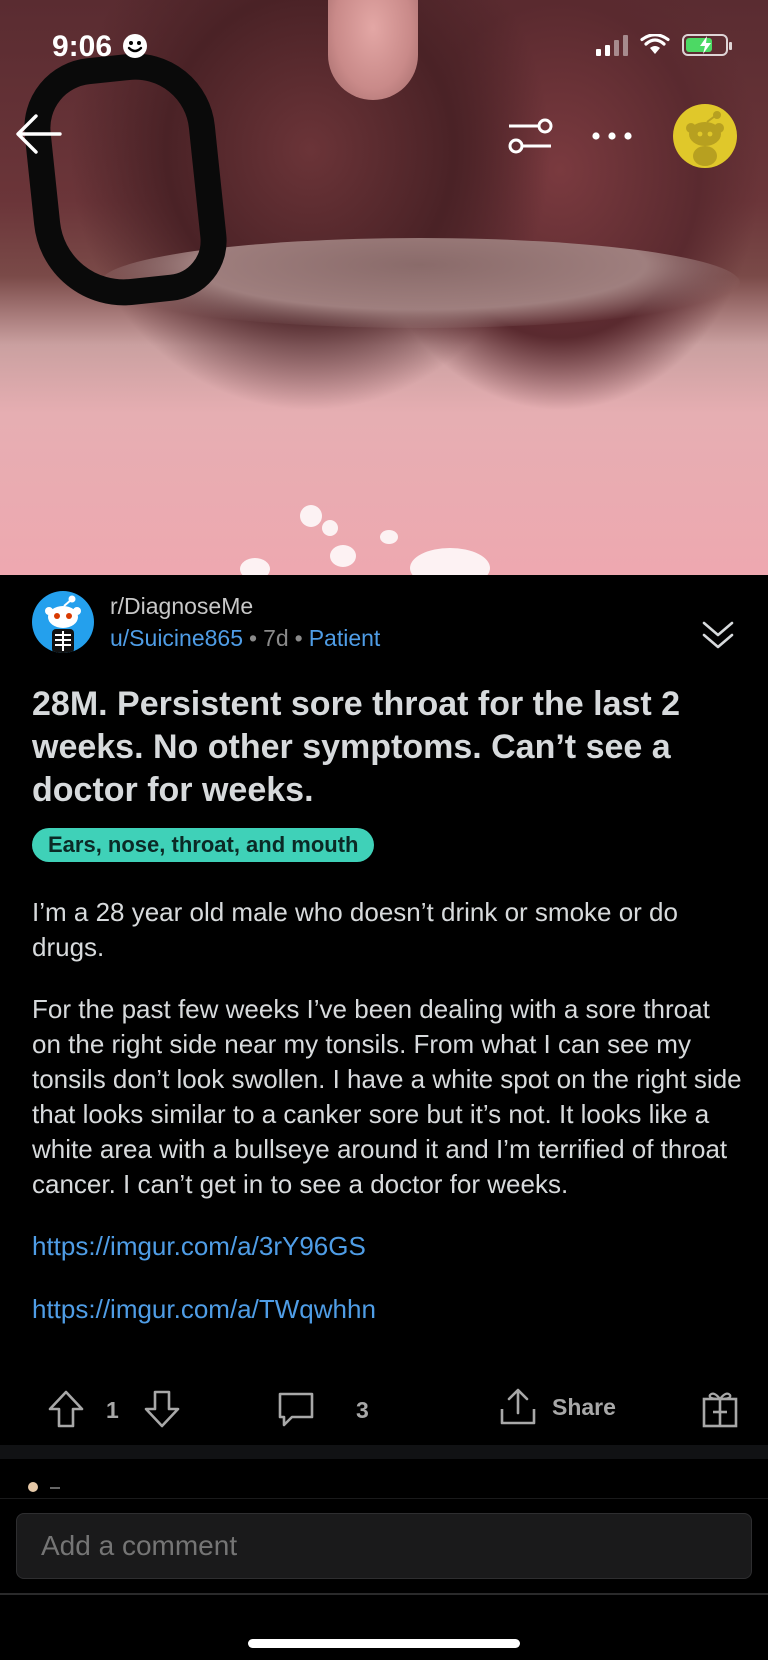 This screenshot has height=1660, width=768. Describe the element at coordinates (176, 638) in the screenshot. I see `author-link: u/Suicine865` at that location.